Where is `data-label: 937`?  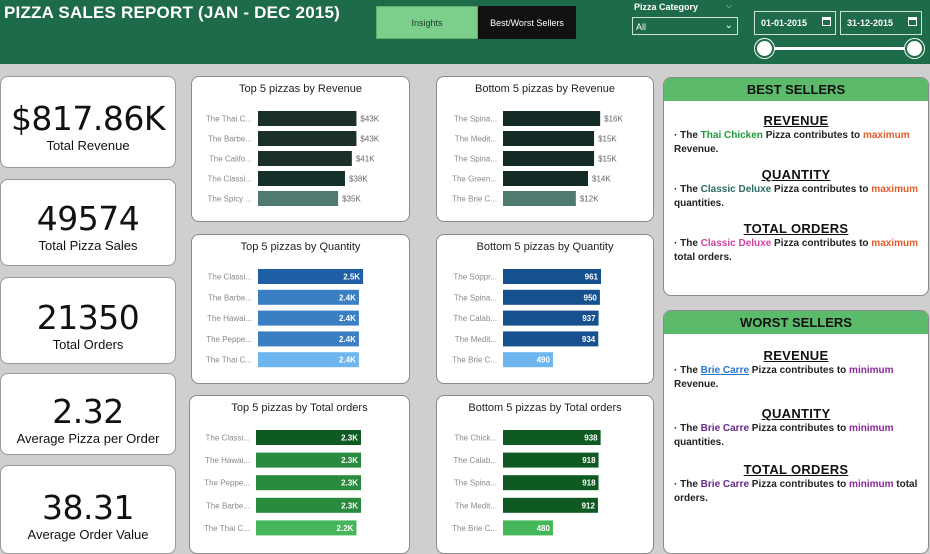
data-label: 937 is located at coordinates (589, 318).